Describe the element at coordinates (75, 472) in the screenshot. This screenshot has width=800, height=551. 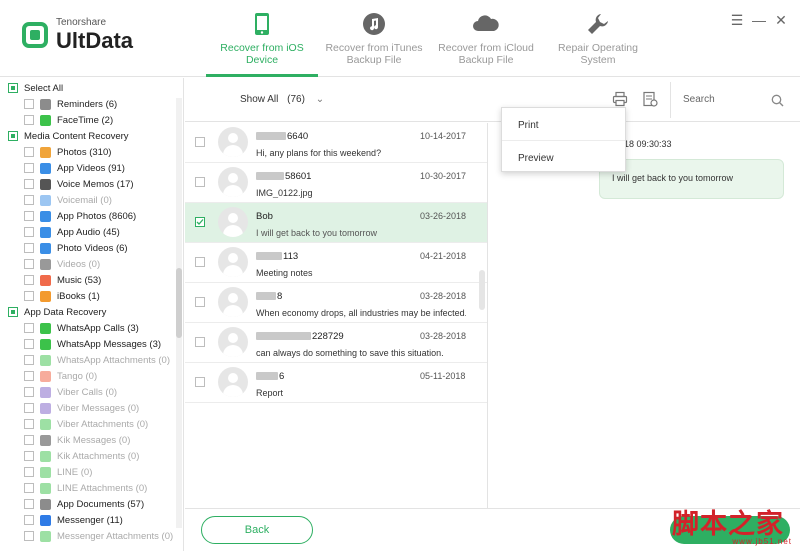
I see `sidebar-item-label: LINE (0)` at that location.